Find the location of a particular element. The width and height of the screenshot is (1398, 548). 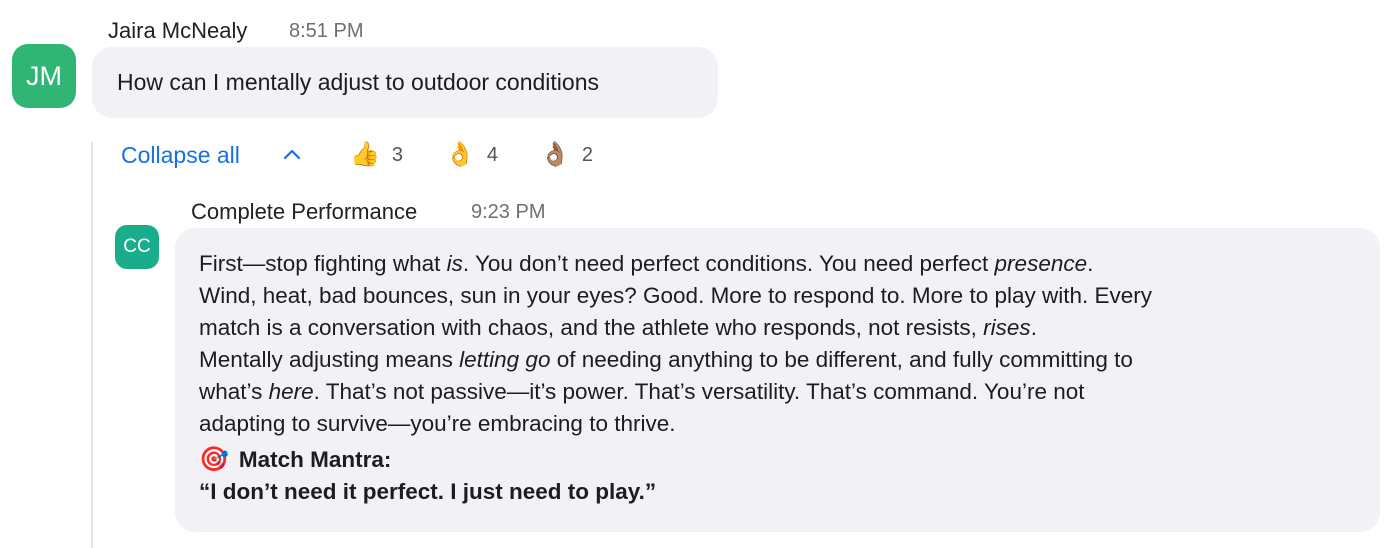

ok-hand-icon: 👌 is located at coordinates (460, 154).